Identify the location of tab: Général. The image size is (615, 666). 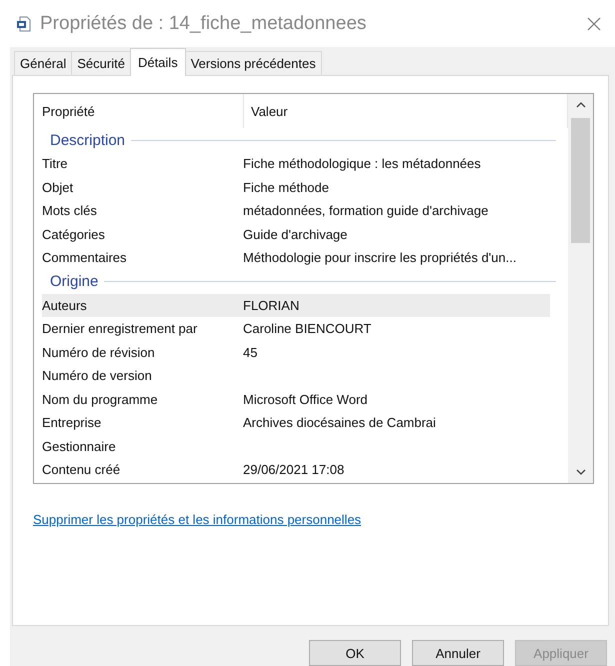
(43, 63).